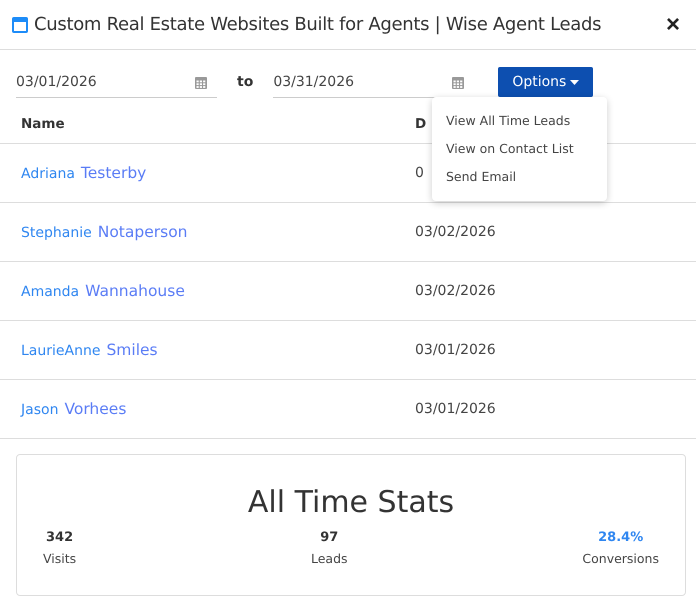 This screenshot has height=613, width=696. What do you see at coordinates (420, 124) in the screenshot?
I see `column-header: D` at bounding box center [420, 124].